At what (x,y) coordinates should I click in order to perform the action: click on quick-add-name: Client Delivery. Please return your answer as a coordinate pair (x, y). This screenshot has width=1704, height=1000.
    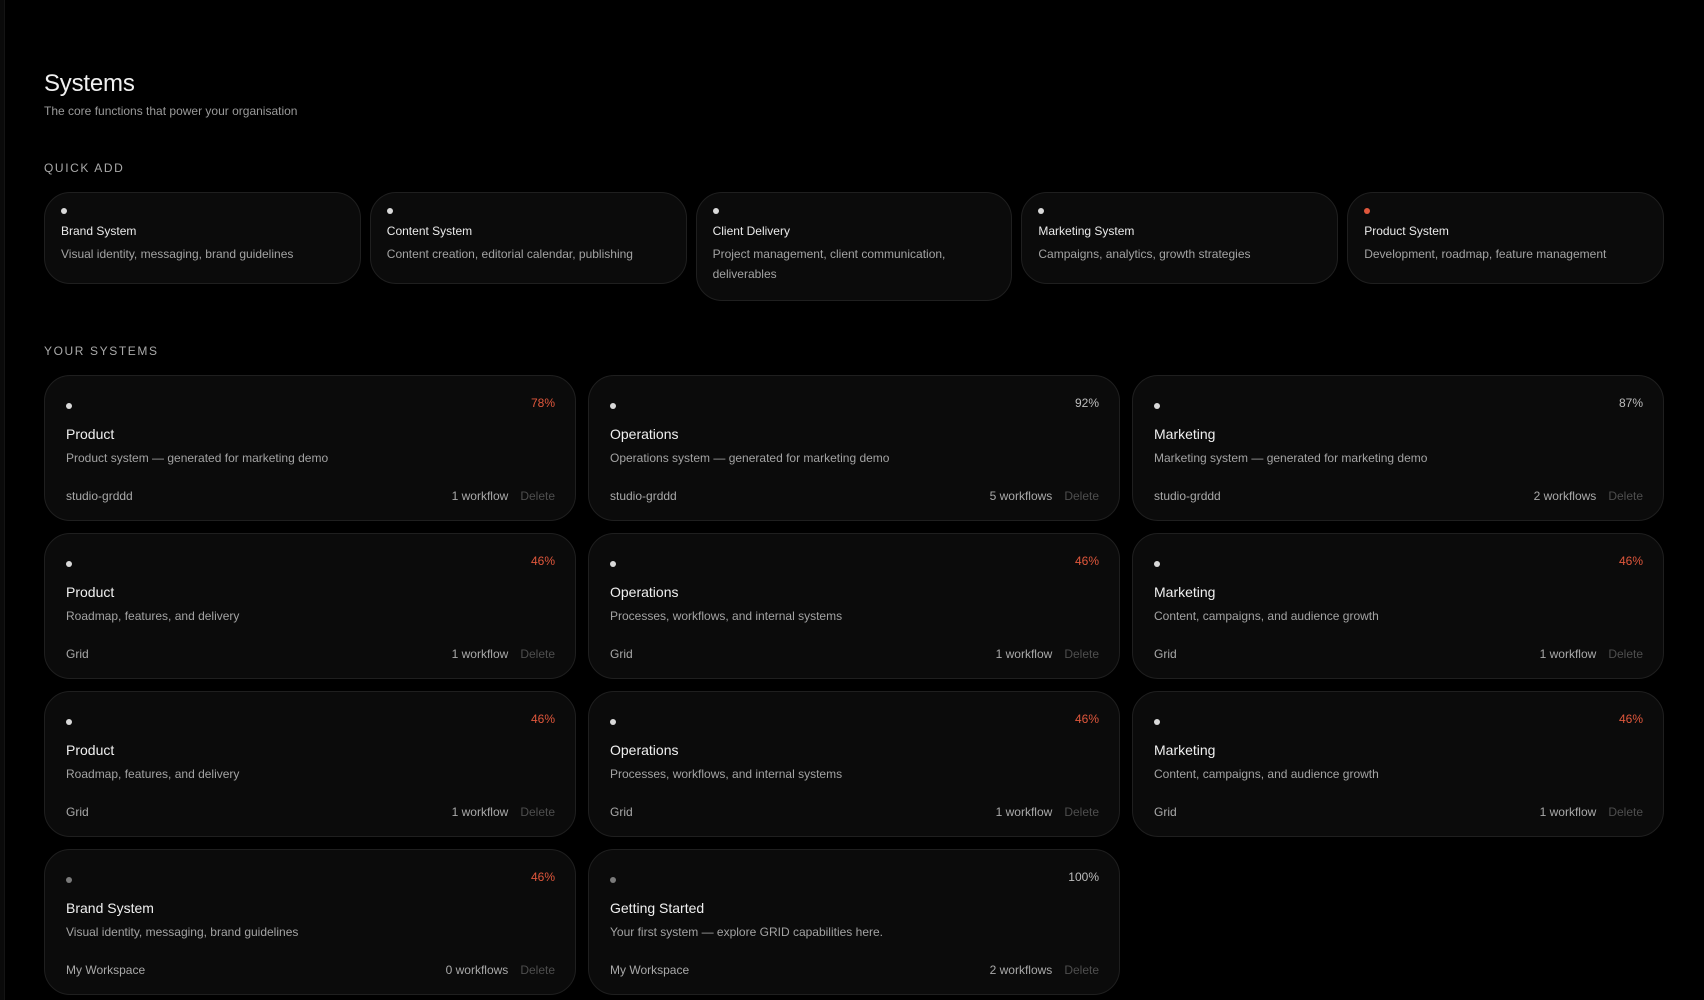
    Looking at the image, I should click on (751, 231).